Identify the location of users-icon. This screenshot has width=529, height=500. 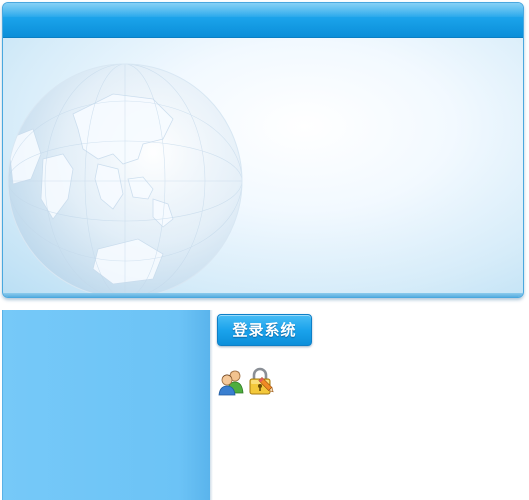
(231, 381).